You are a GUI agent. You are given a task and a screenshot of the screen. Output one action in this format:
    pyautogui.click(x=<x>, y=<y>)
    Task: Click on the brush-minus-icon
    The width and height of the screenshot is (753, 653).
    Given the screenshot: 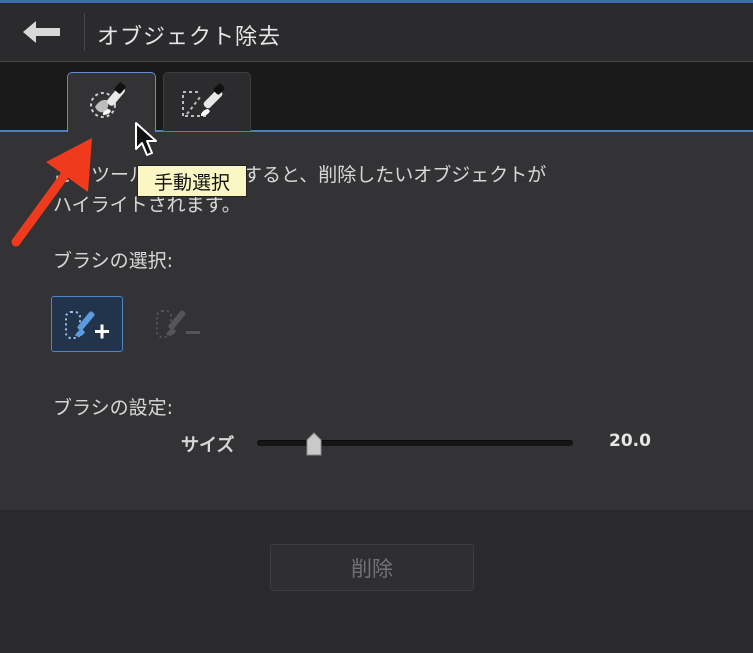 What is the action you would take?
    pyautogui.click(x=178, y=324)
    